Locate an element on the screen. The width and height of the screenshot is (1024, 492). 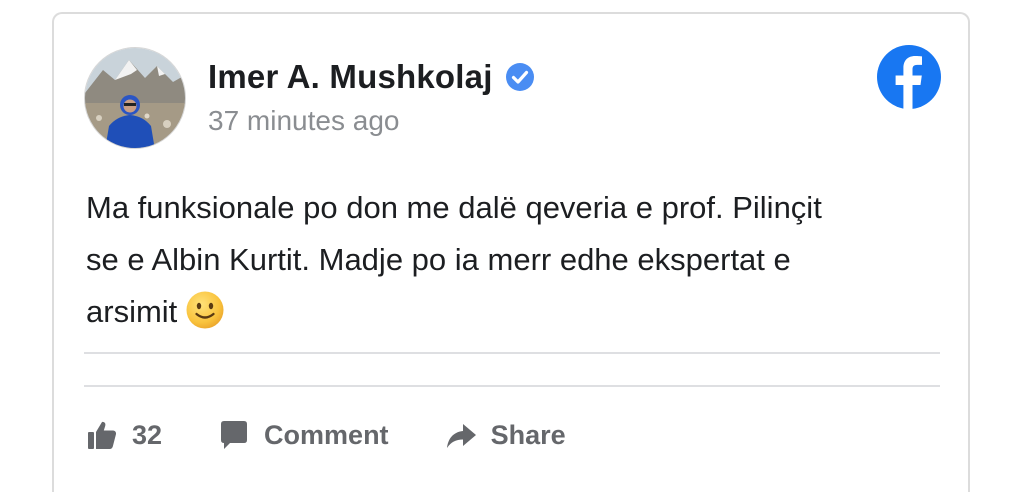
thumbs-up-icon is located at coordinates (102, 435).